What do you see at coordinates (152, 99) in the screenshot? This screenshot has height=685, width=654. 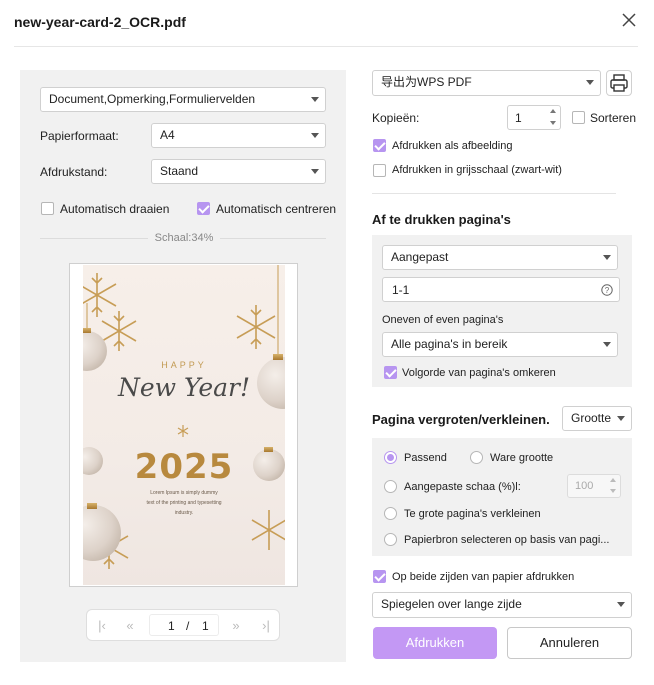 I see `content-select-value: Document,Opmerking,Formuliervelden` at bounding box center [152, 99].